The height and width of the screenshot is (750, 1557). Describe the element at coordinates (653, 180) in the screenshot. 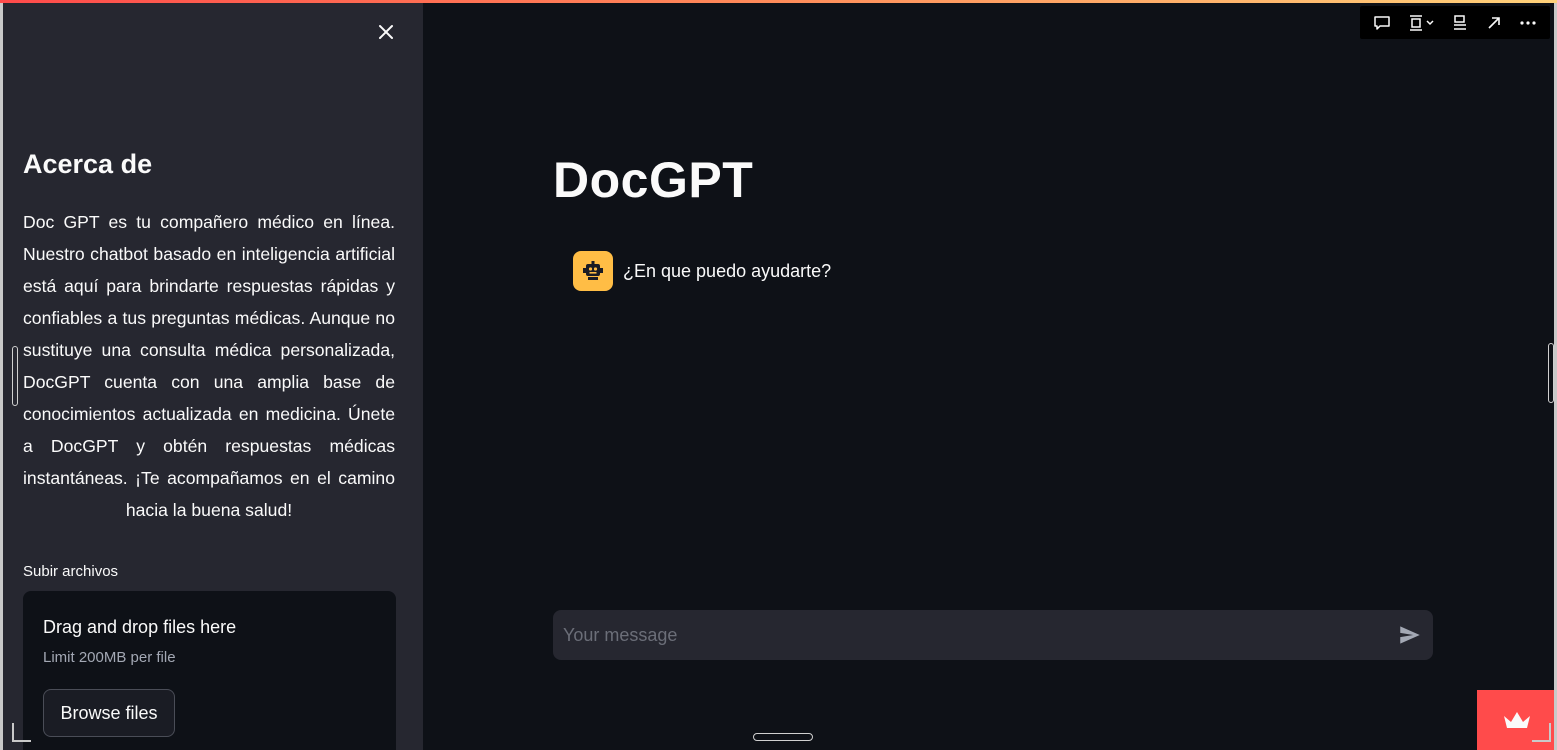

I see `page-title: DocGPT` at that location.